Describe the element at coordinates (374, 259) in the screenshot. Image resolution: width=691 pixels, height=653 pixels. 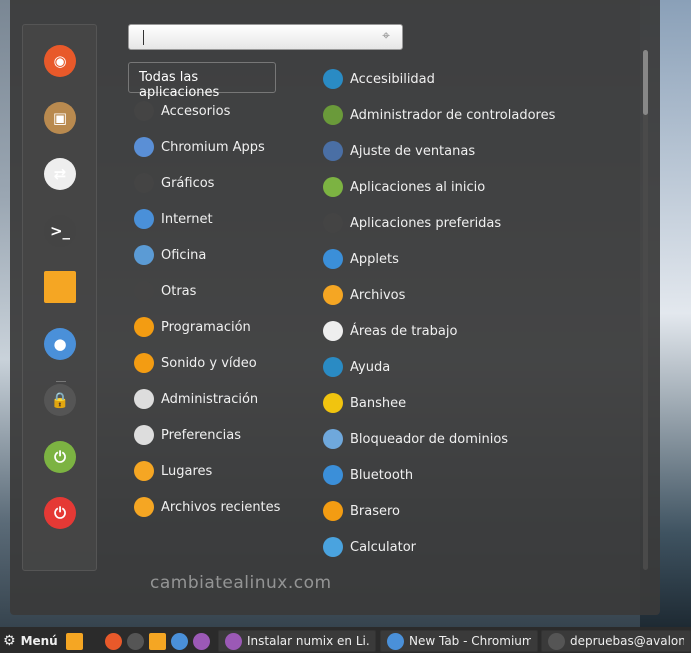
I see `app-item-label: Applets` at that location.